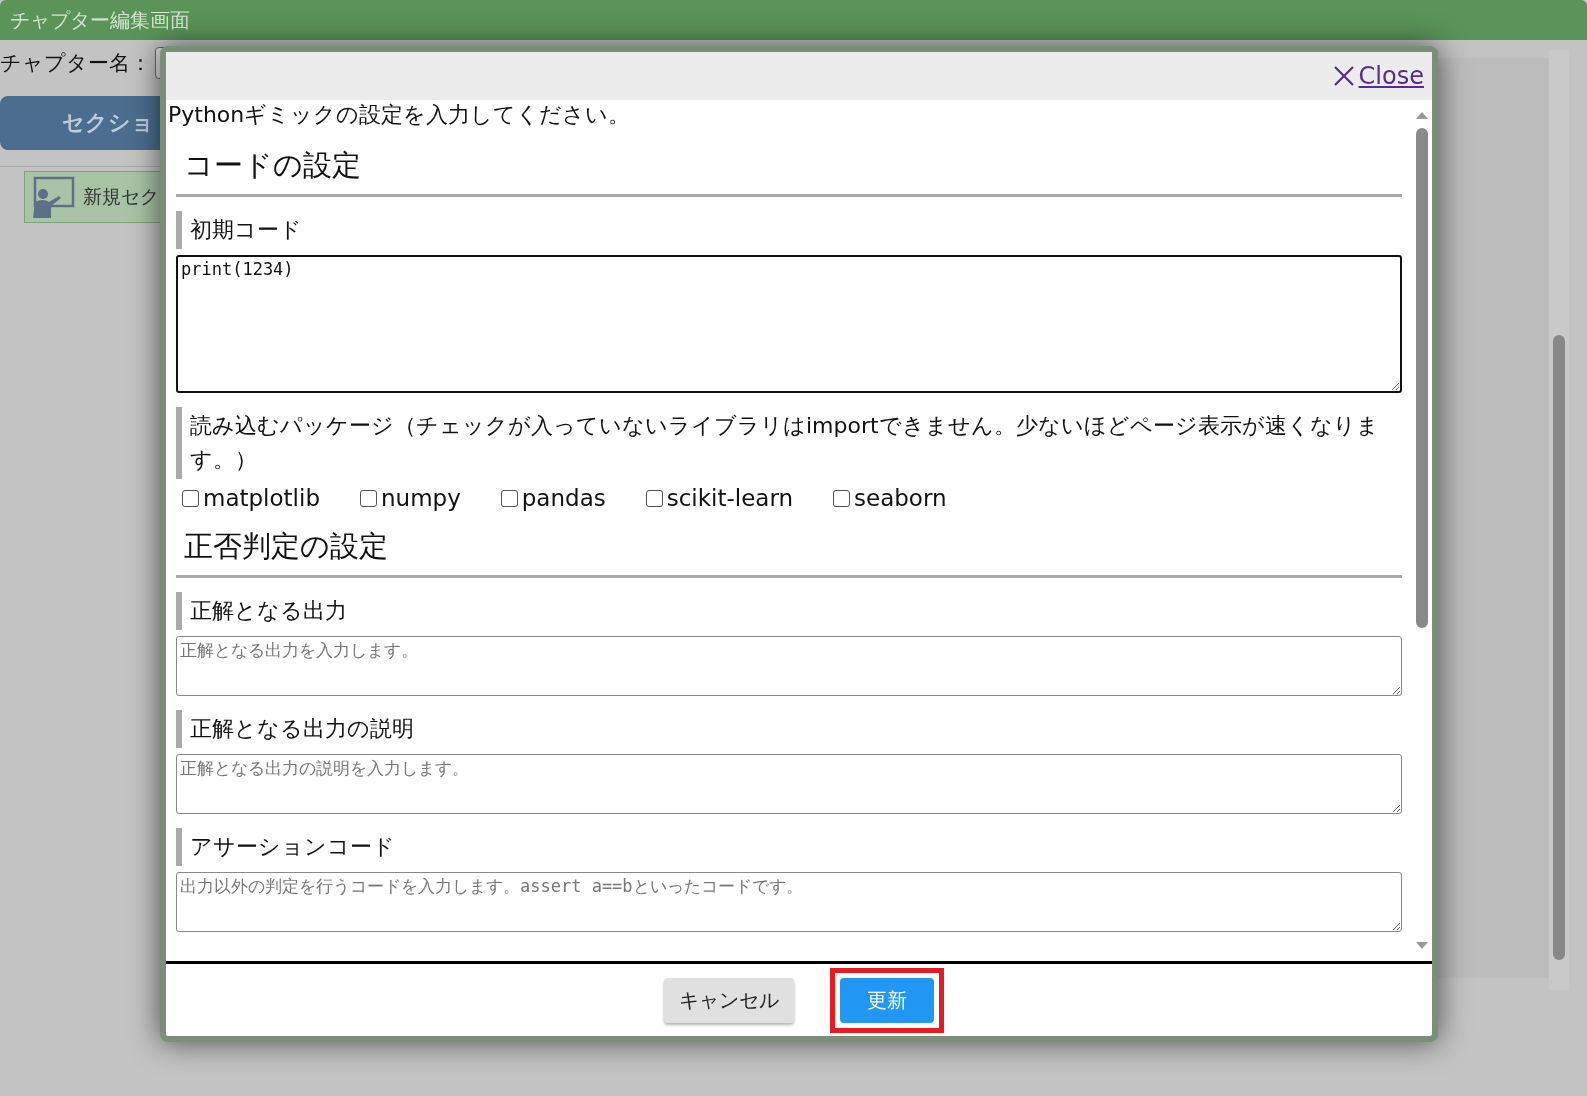  Describe the element at coordinates (729, 1000) in the screenshot. I see `dialog-button: キャンセル` at that location.